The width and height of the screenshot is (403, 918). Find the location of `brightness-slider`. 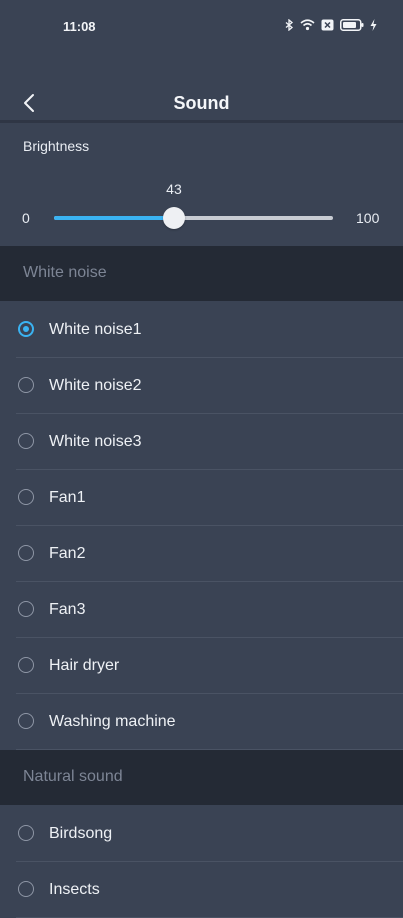

brightness-slider is located at coordinates (193, 218).